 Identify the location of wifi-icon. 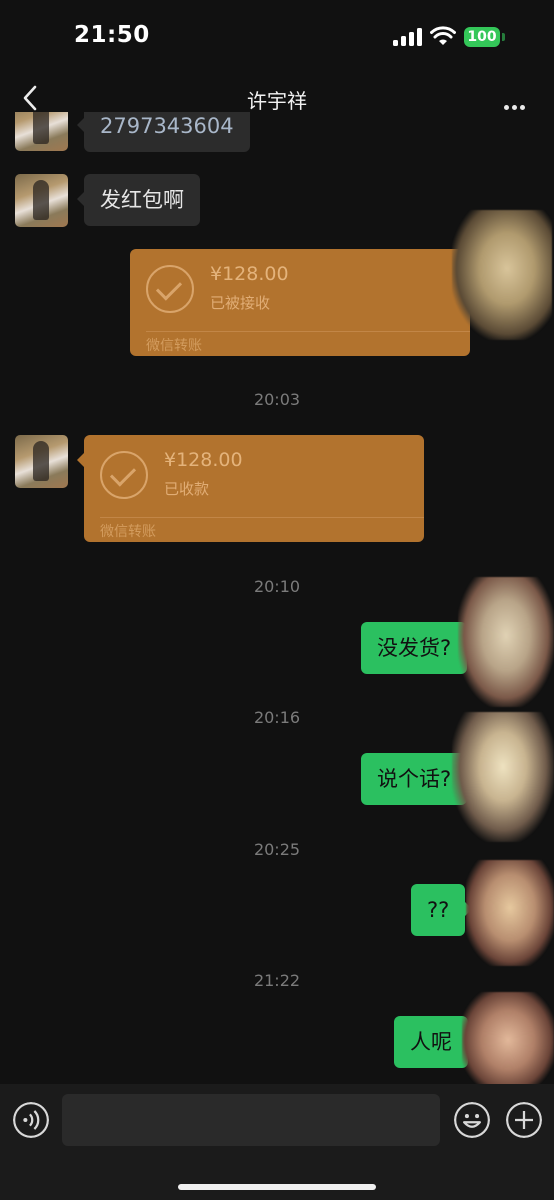
(443, 35).